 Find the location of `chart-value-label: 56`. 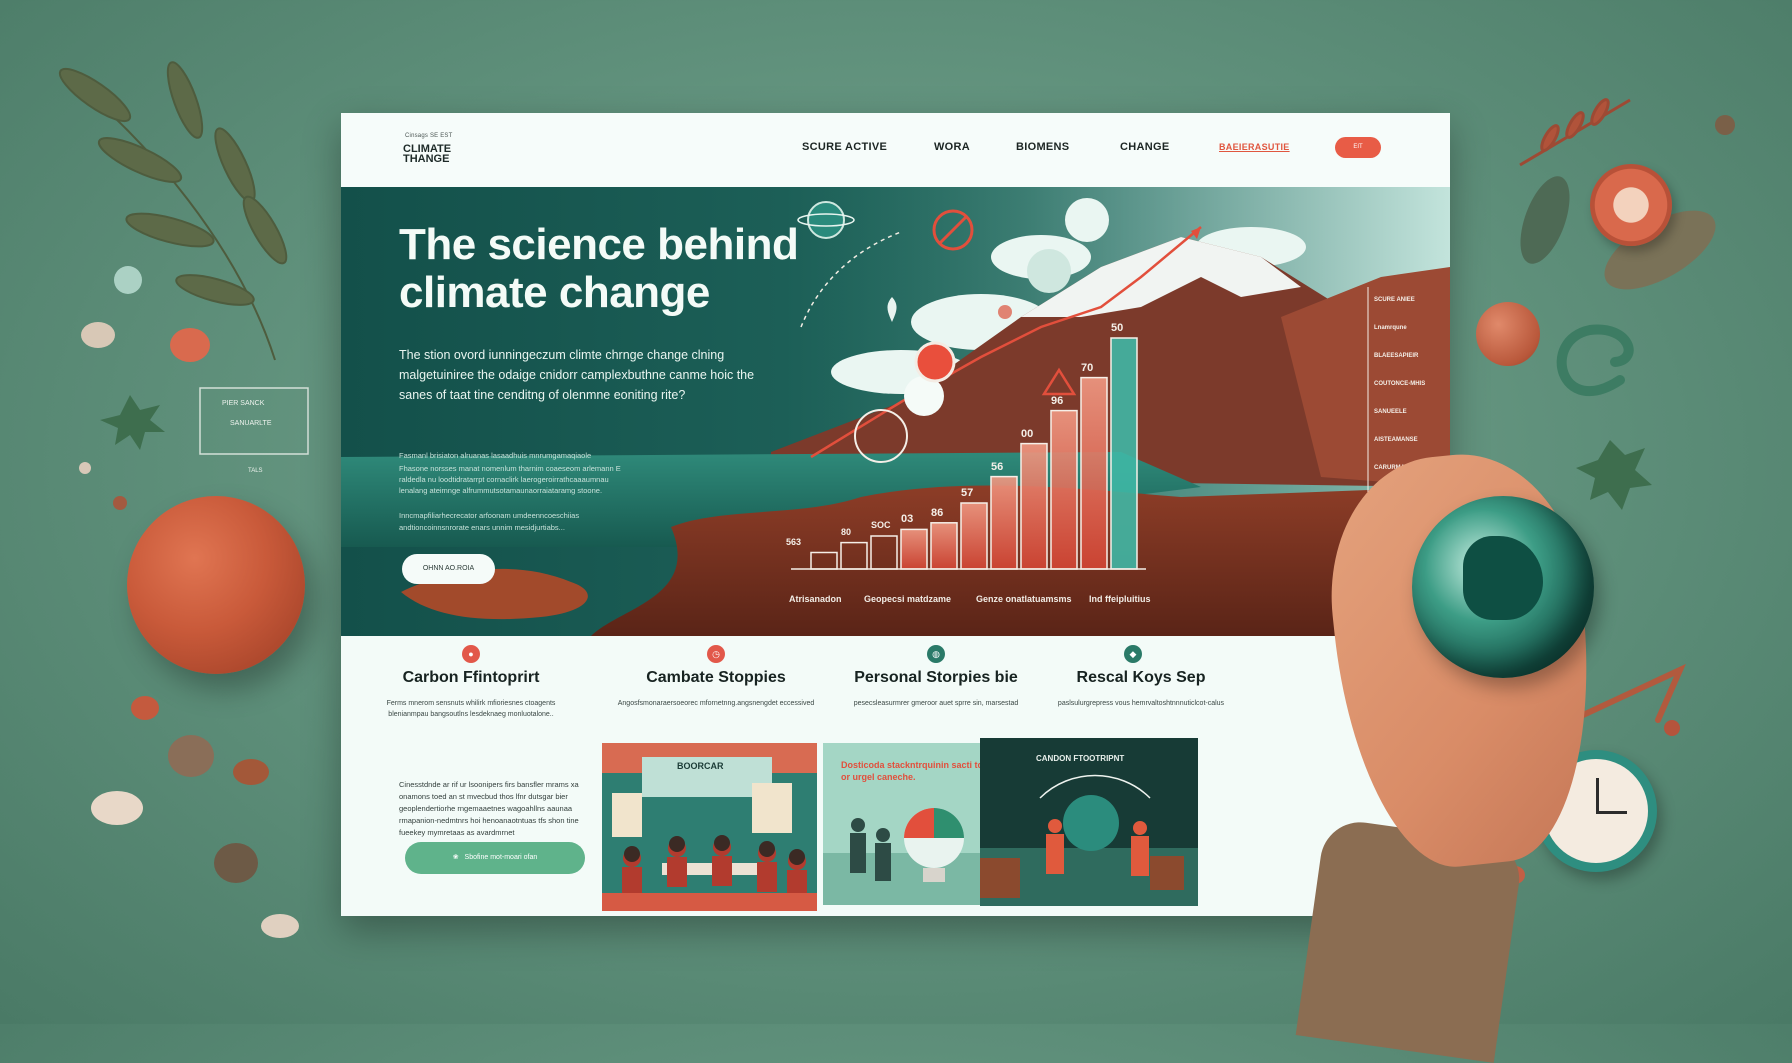

chart-value-label: 56 is located at coordinates (997, 466).